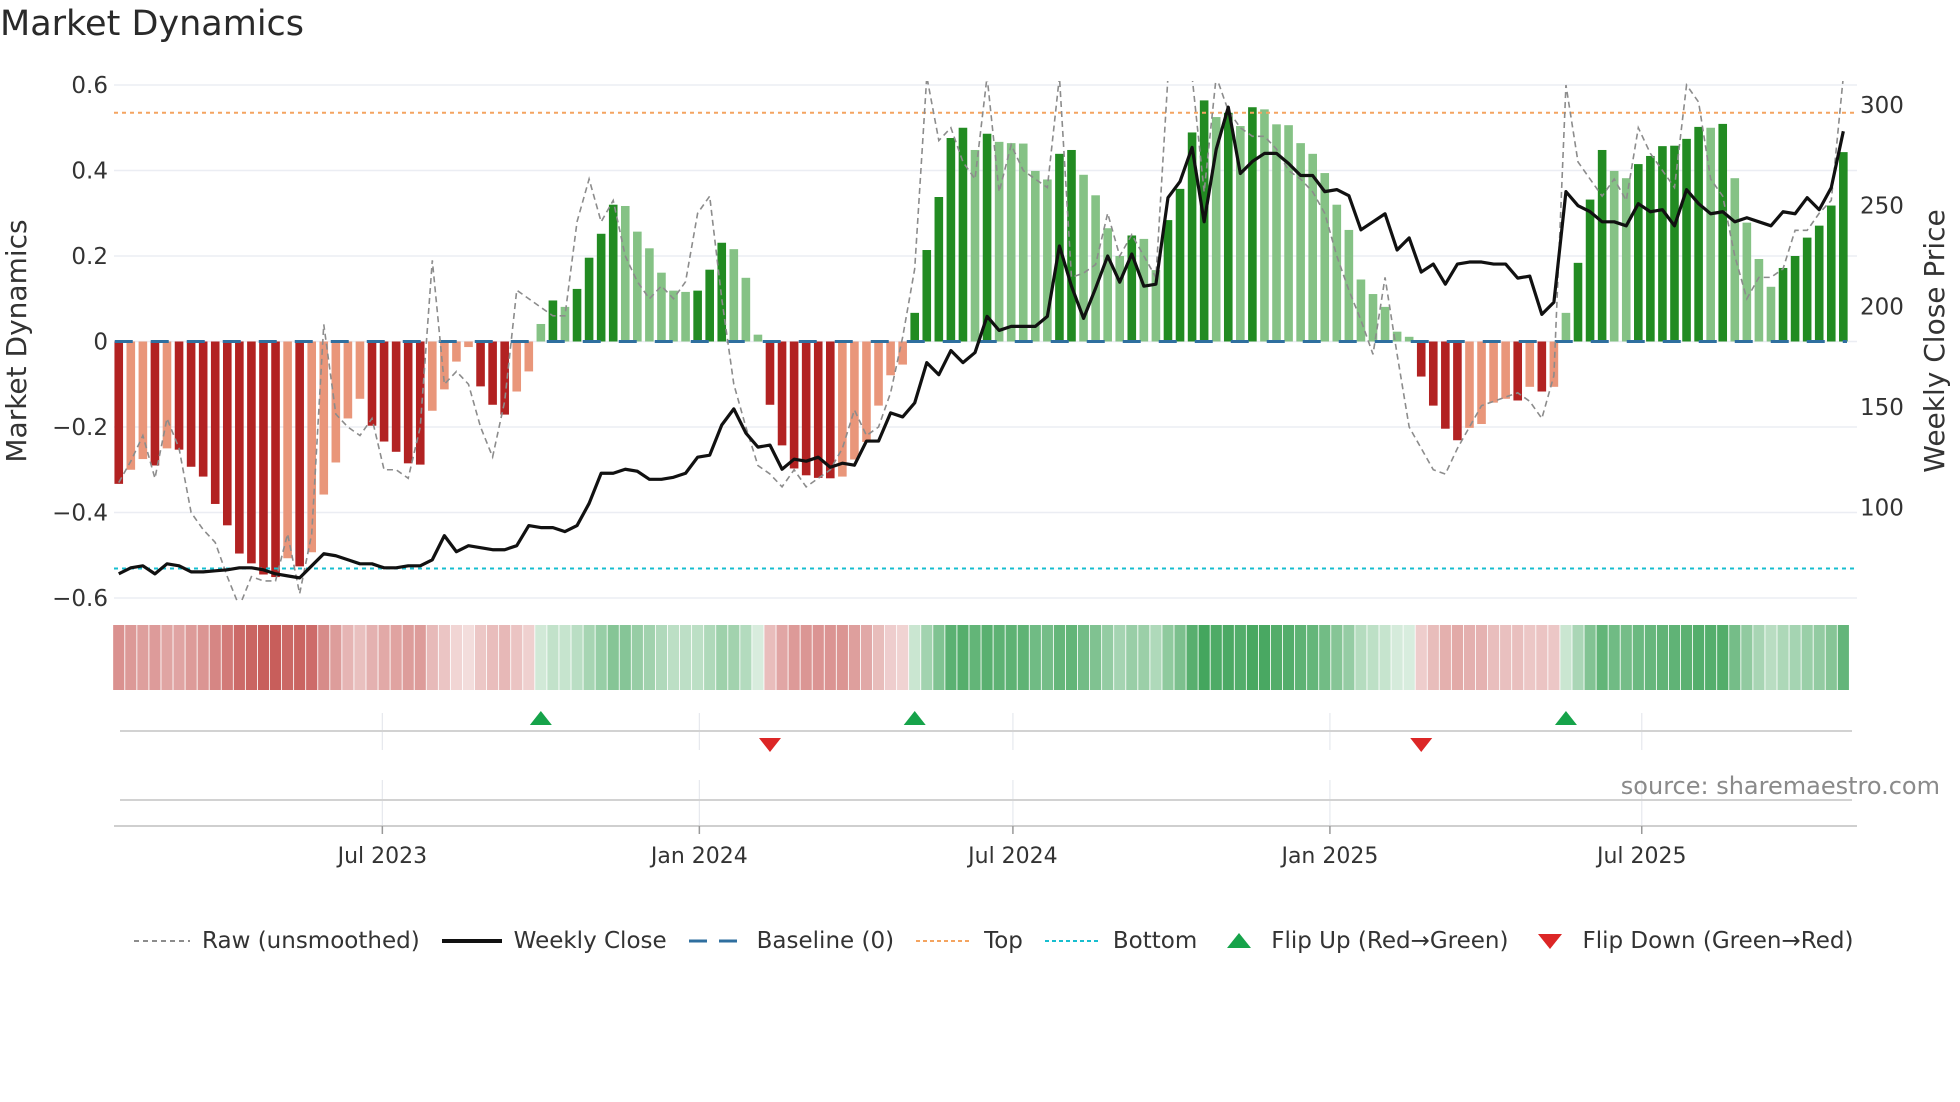  What do you see at coordinates (1718, 941) in the screenshot?
I see `legend-label: Flip Down (Green→Red)` at bounding box center [1718, 941].